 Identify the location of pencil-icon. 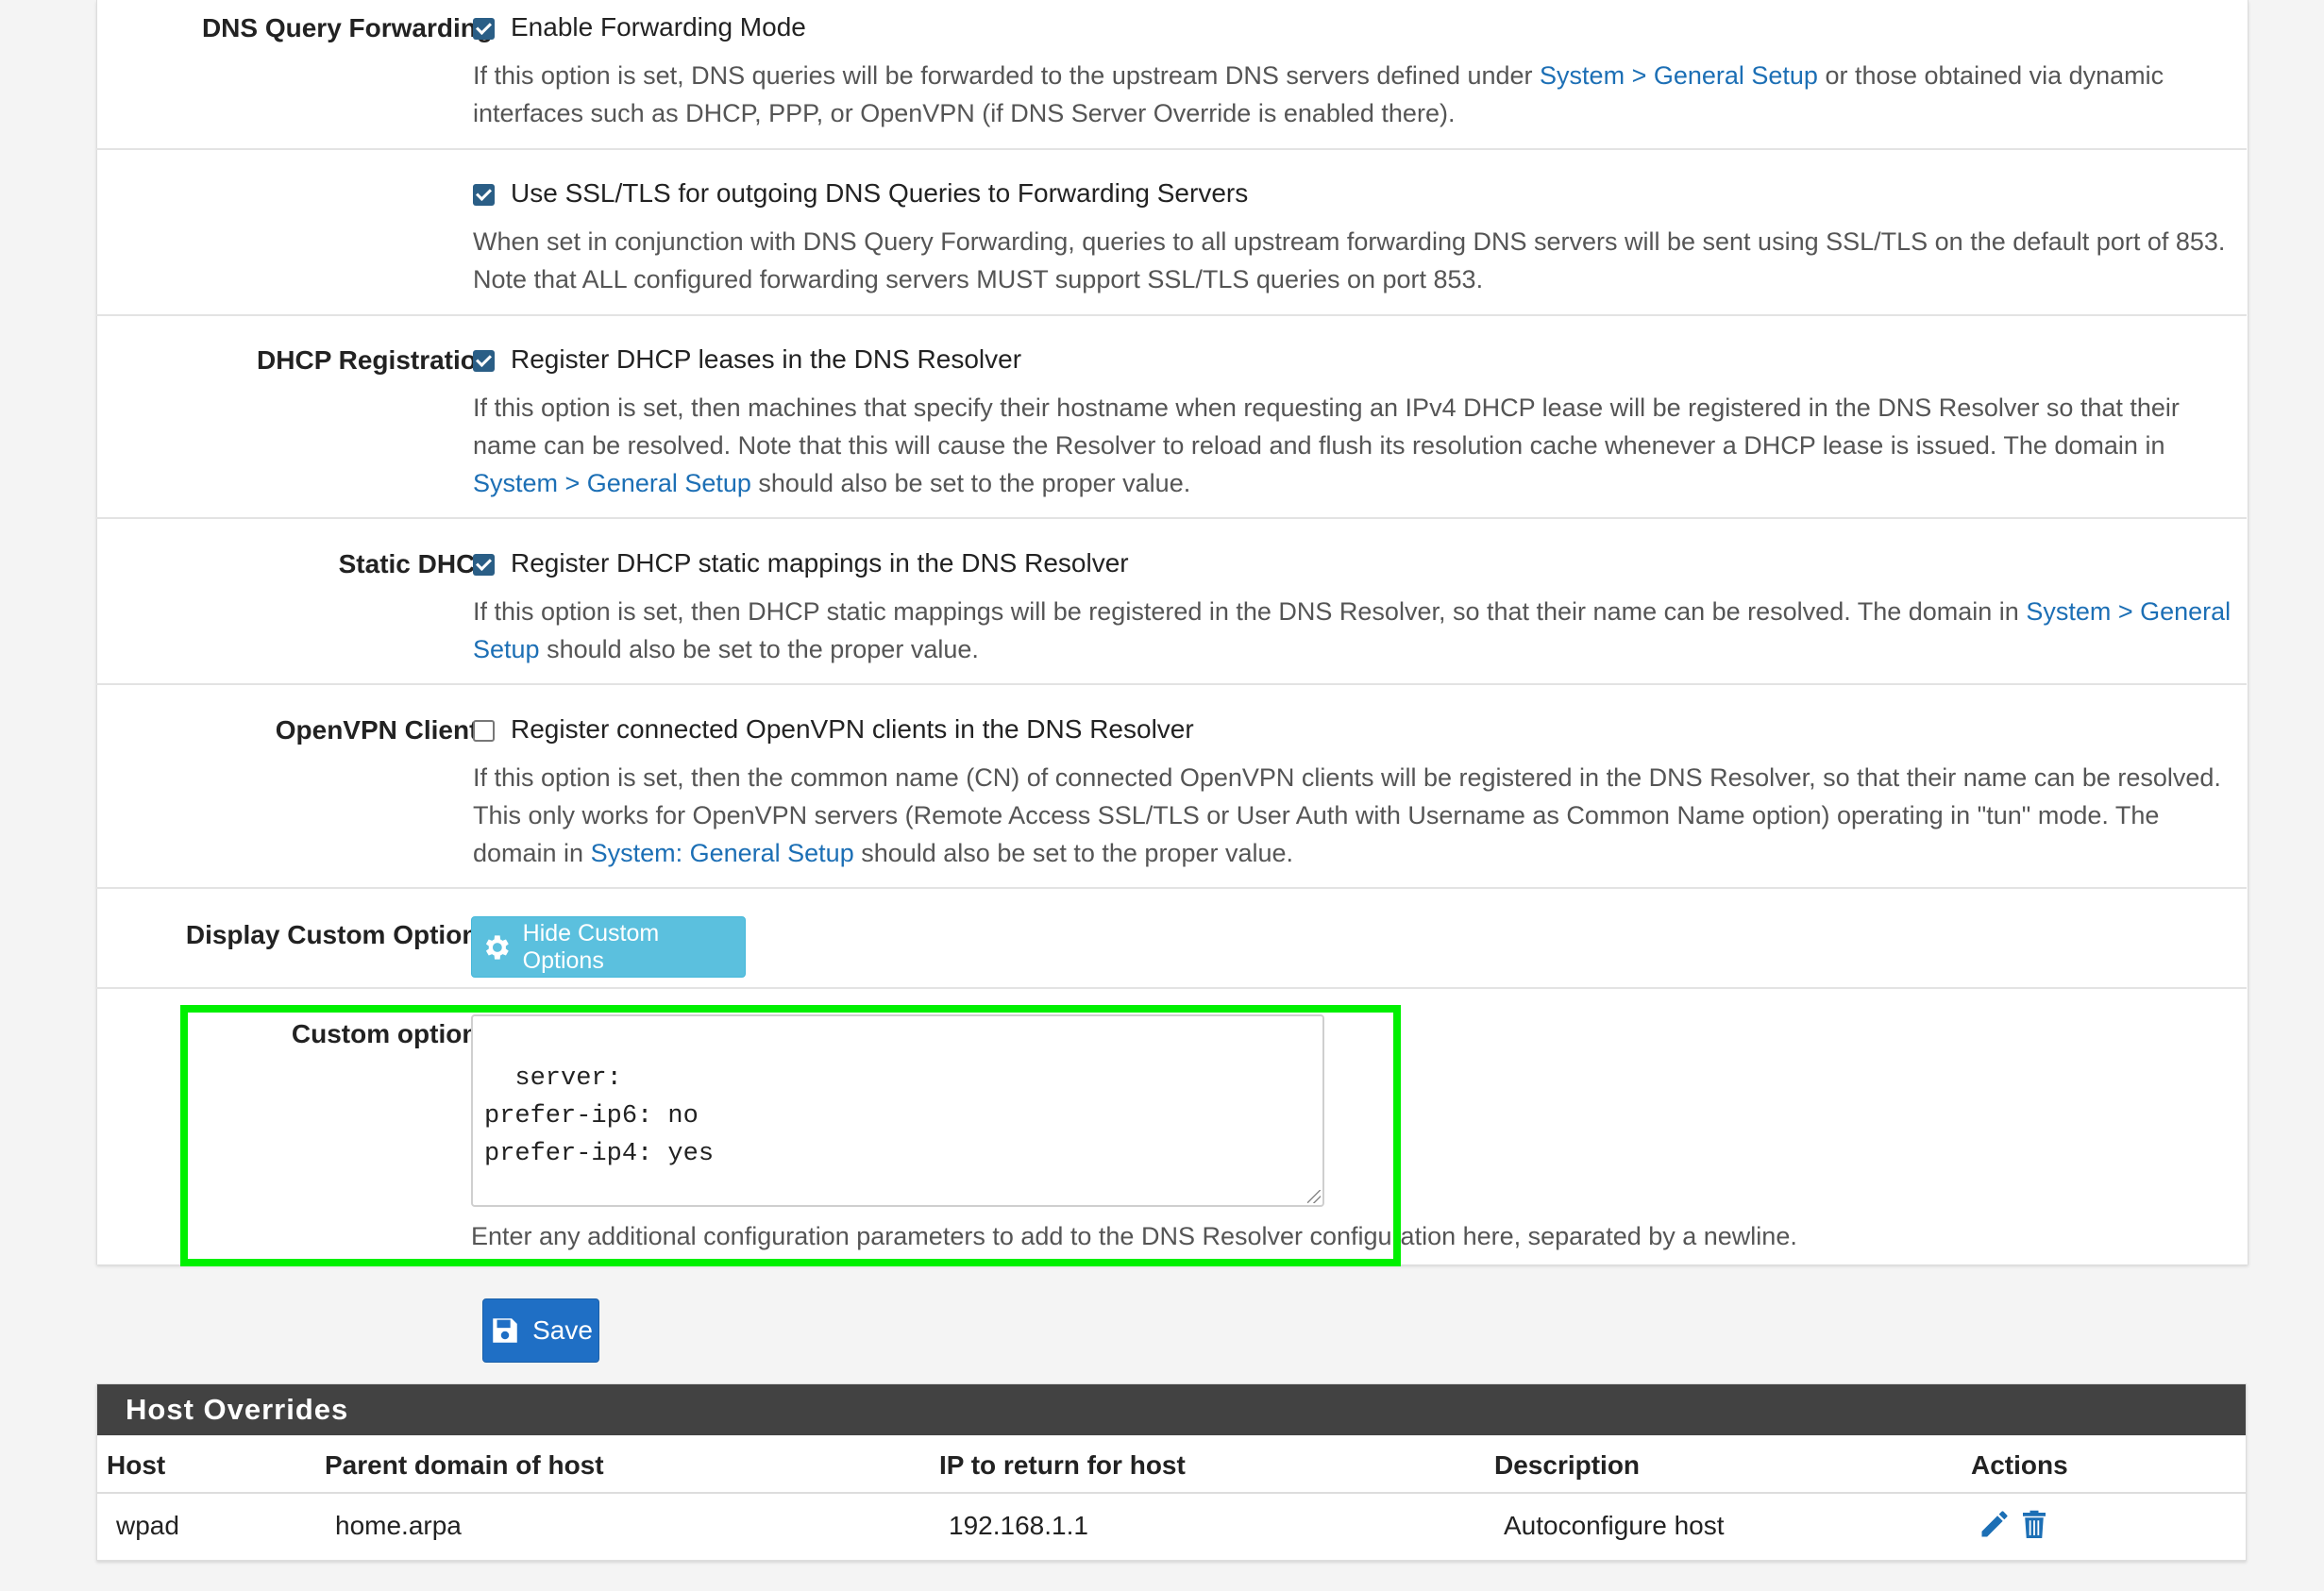
(1995, 1524).